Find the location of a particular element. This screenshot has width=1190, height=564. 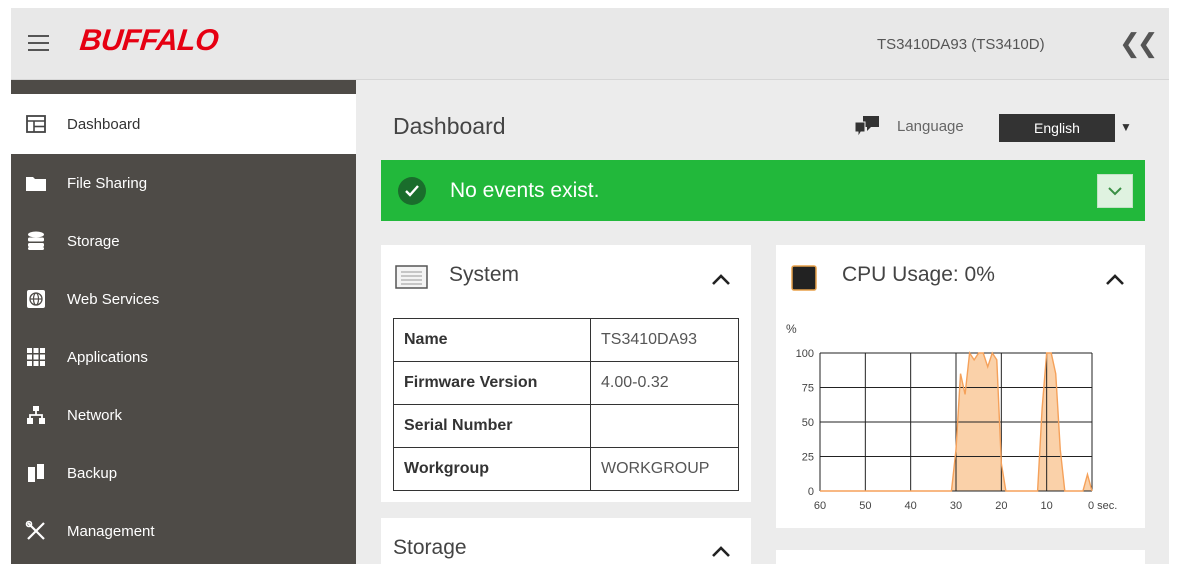

x-tick-label: 0 sec. is located at coordinates (1102, 506).